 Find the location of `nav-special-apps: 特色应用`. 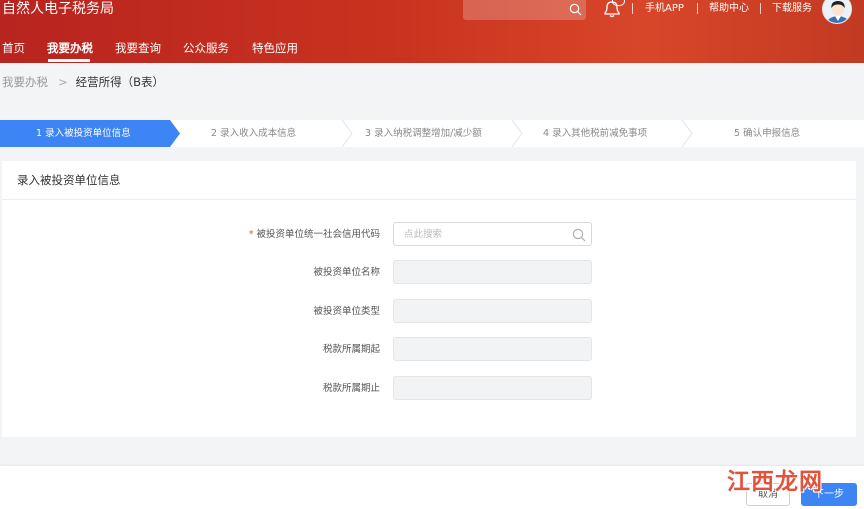

nav-special-apps: 特色应用 is located at coordinates (275, 48).